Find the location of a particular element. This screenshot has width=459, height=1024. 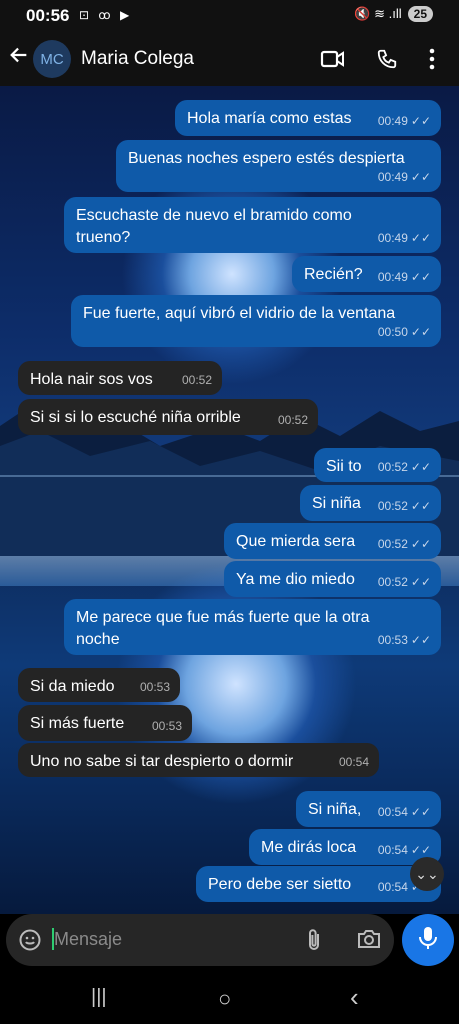

message-text: Uno no sabe si tar despierto o dormir is located at coordinates (162, 761).